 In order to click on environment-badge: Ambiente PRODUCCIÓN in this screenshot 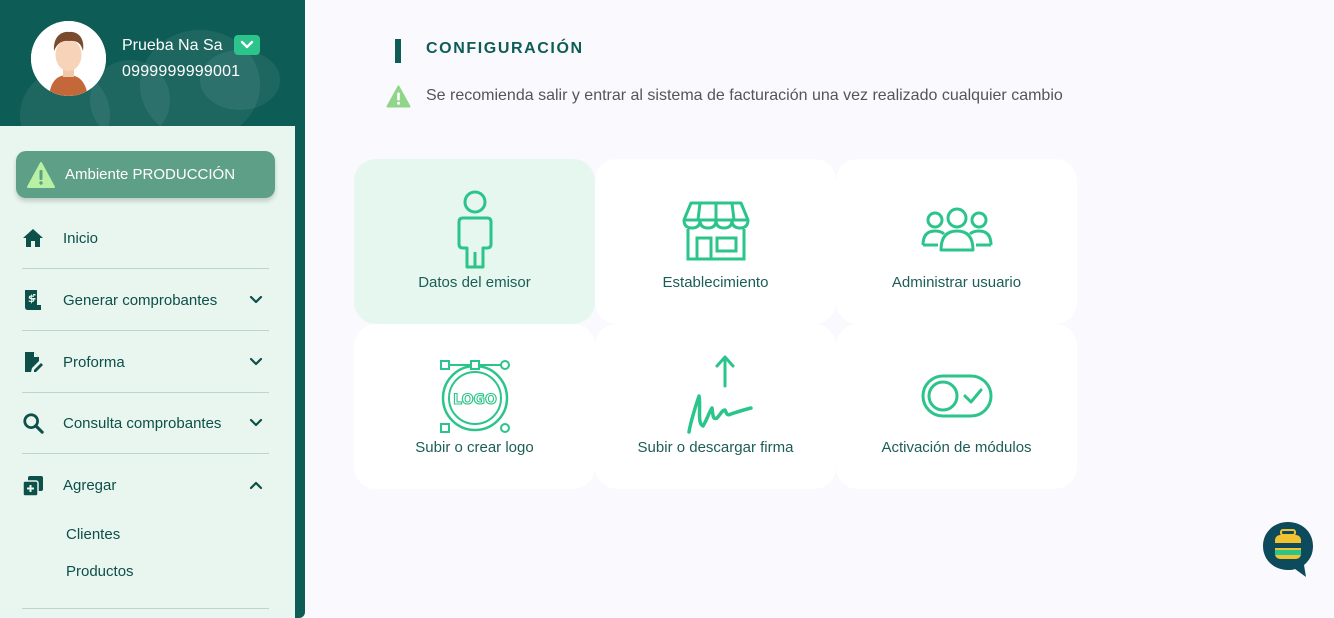, I will do `click(145, 174)`.